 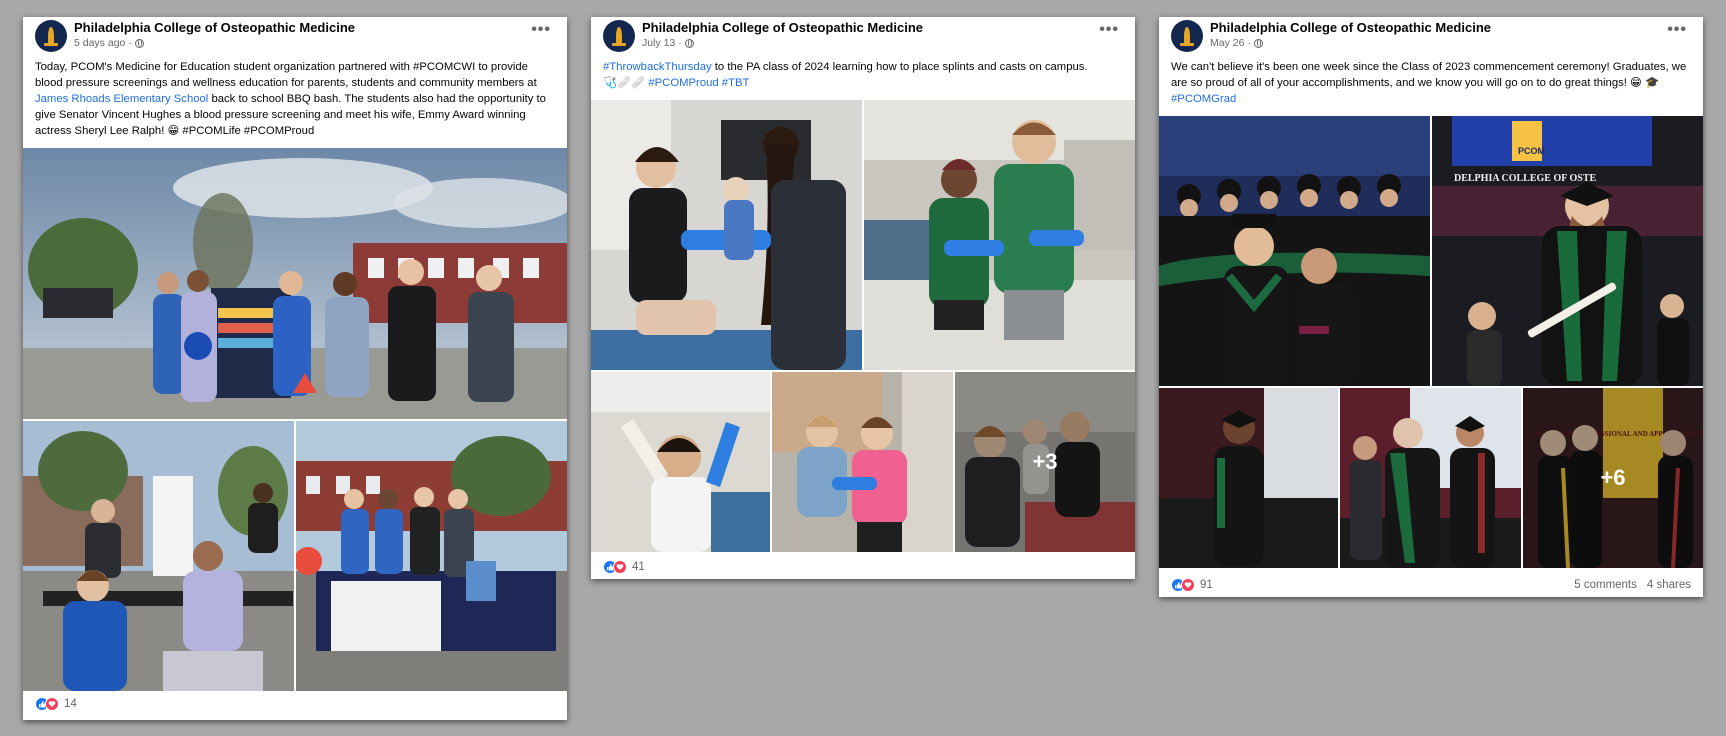 What do you see at coordinates (1206, 585) in the screenshot?
I see `reaction-count: 91` at bounding box center [1206, 585].